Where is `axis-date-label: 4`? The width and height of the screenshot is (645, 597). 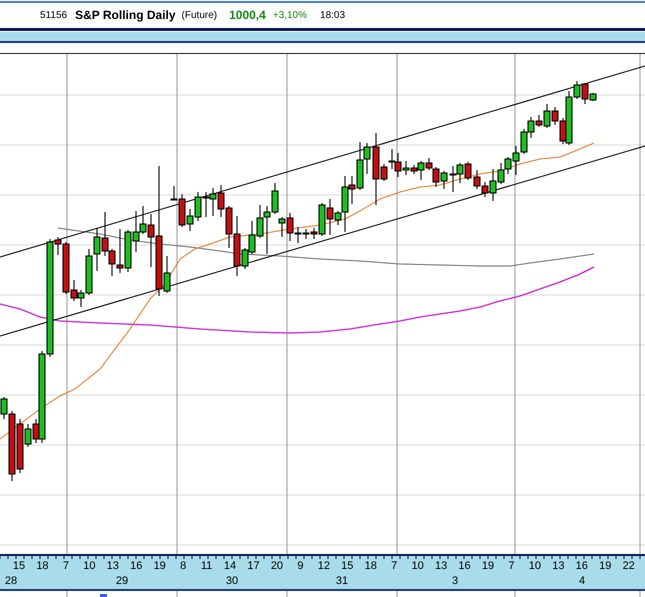 axis-date-label: 4 is located at coordinates (582, 581).